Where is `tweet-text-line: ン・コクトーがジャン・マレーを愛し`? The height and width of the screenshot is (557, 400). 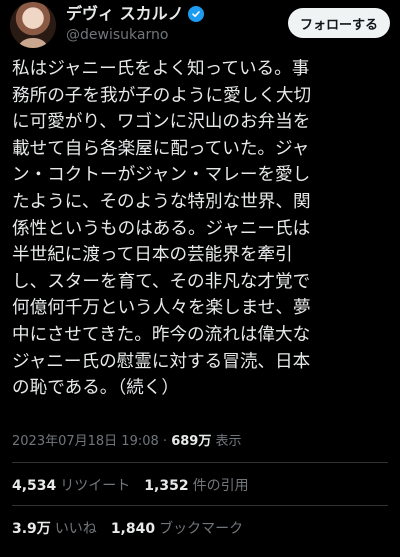
tweet-text-line: ン・コクトーがジャン・マレーを愛し is located at coordinates (161, 175).